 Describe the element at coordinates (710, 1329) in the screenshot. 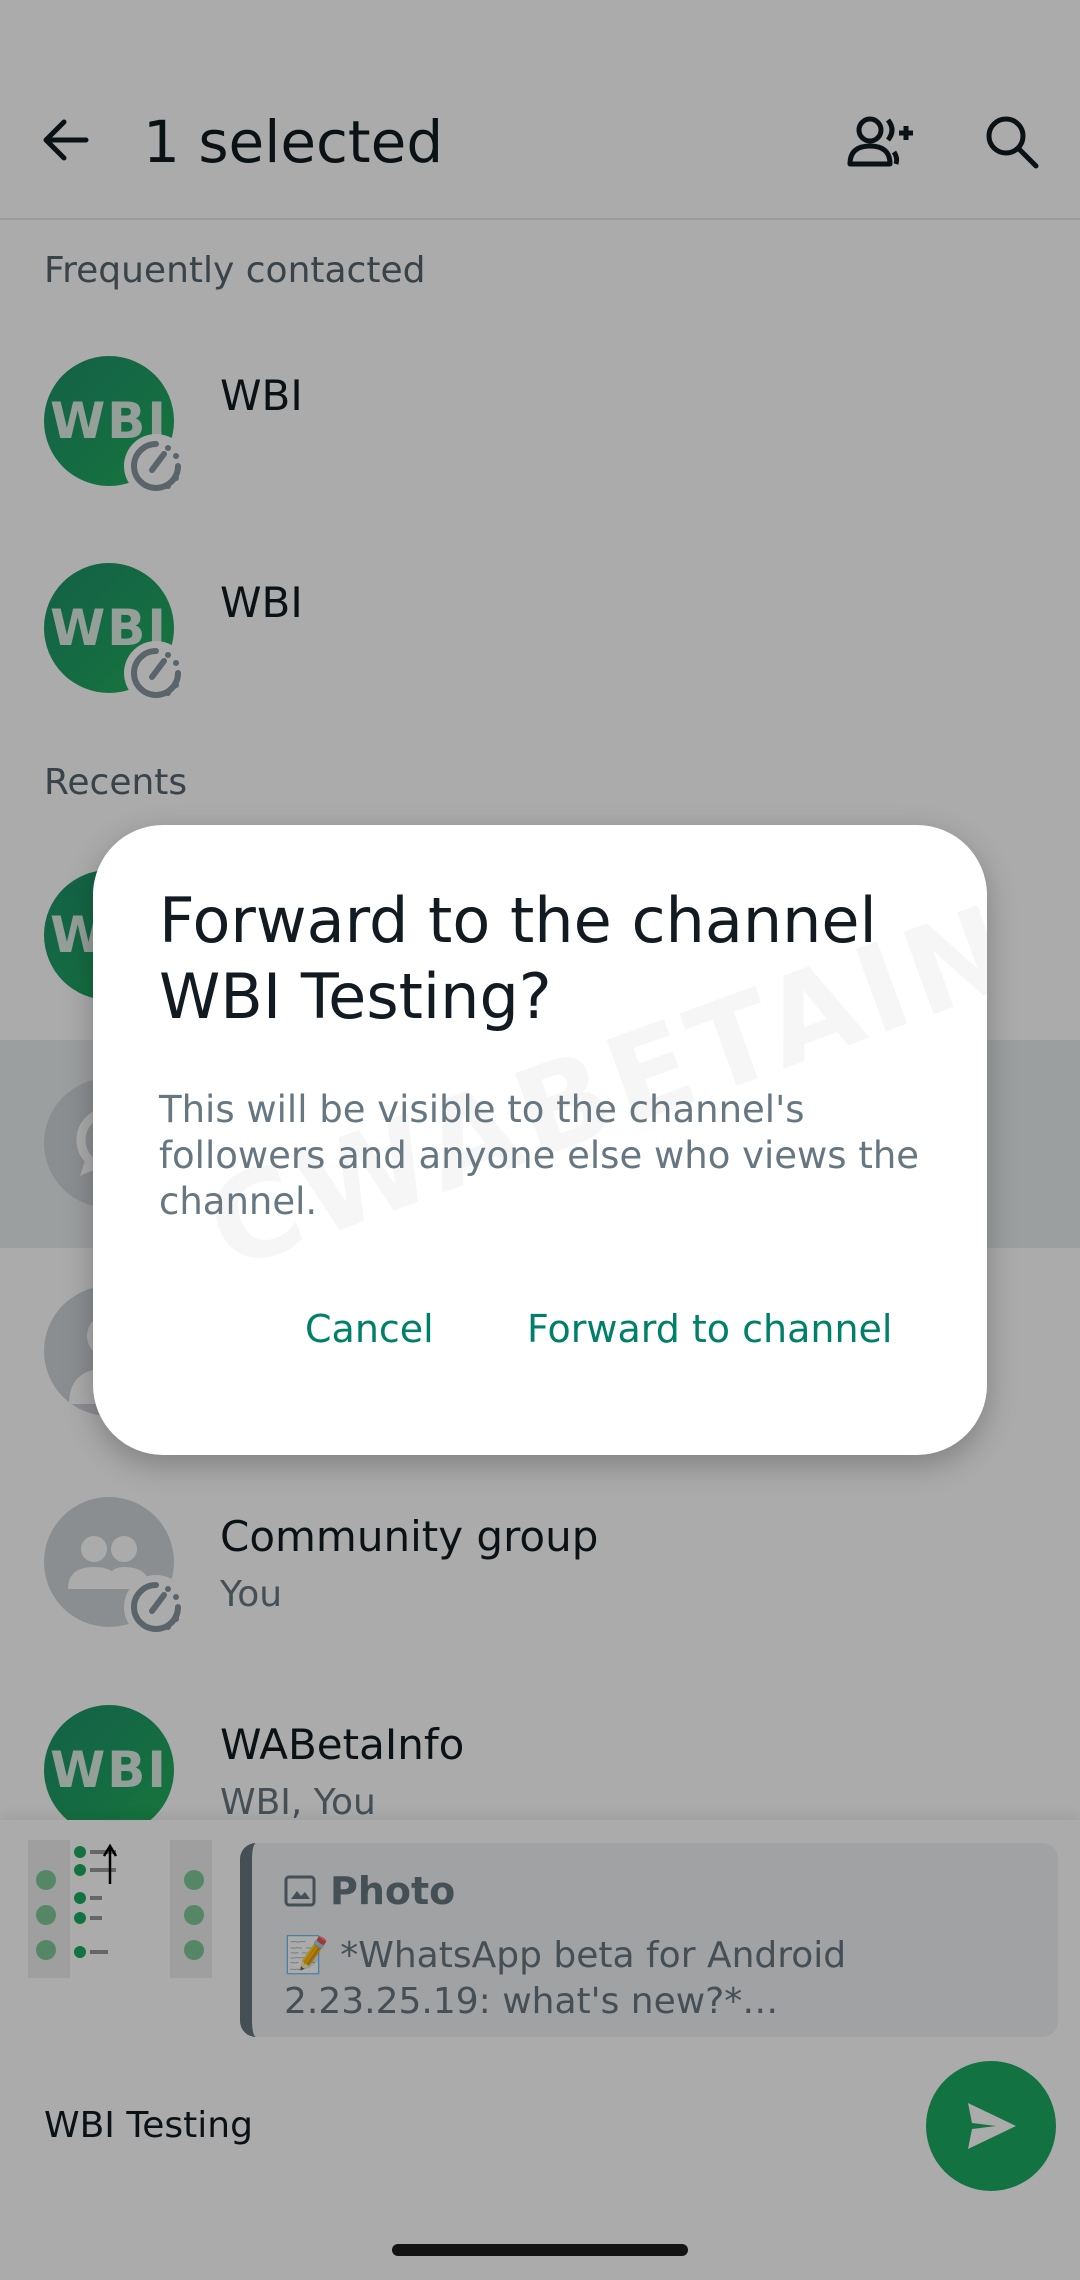

I see `forward-to-channel-button: Forward to channel` at that location.